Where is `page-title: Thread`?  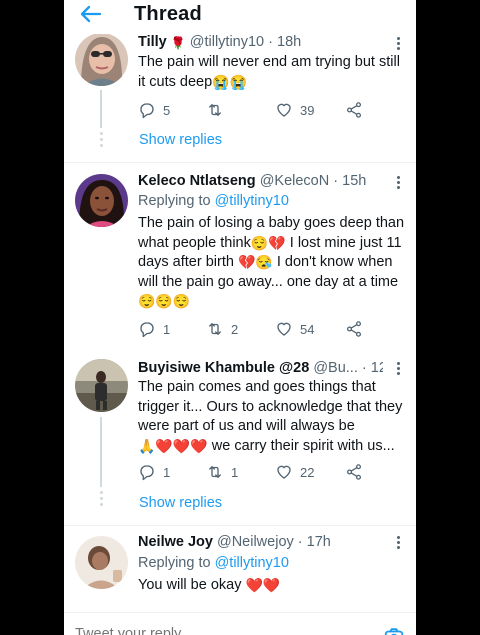
page-title: Thread is located at coordinates (168, 14).